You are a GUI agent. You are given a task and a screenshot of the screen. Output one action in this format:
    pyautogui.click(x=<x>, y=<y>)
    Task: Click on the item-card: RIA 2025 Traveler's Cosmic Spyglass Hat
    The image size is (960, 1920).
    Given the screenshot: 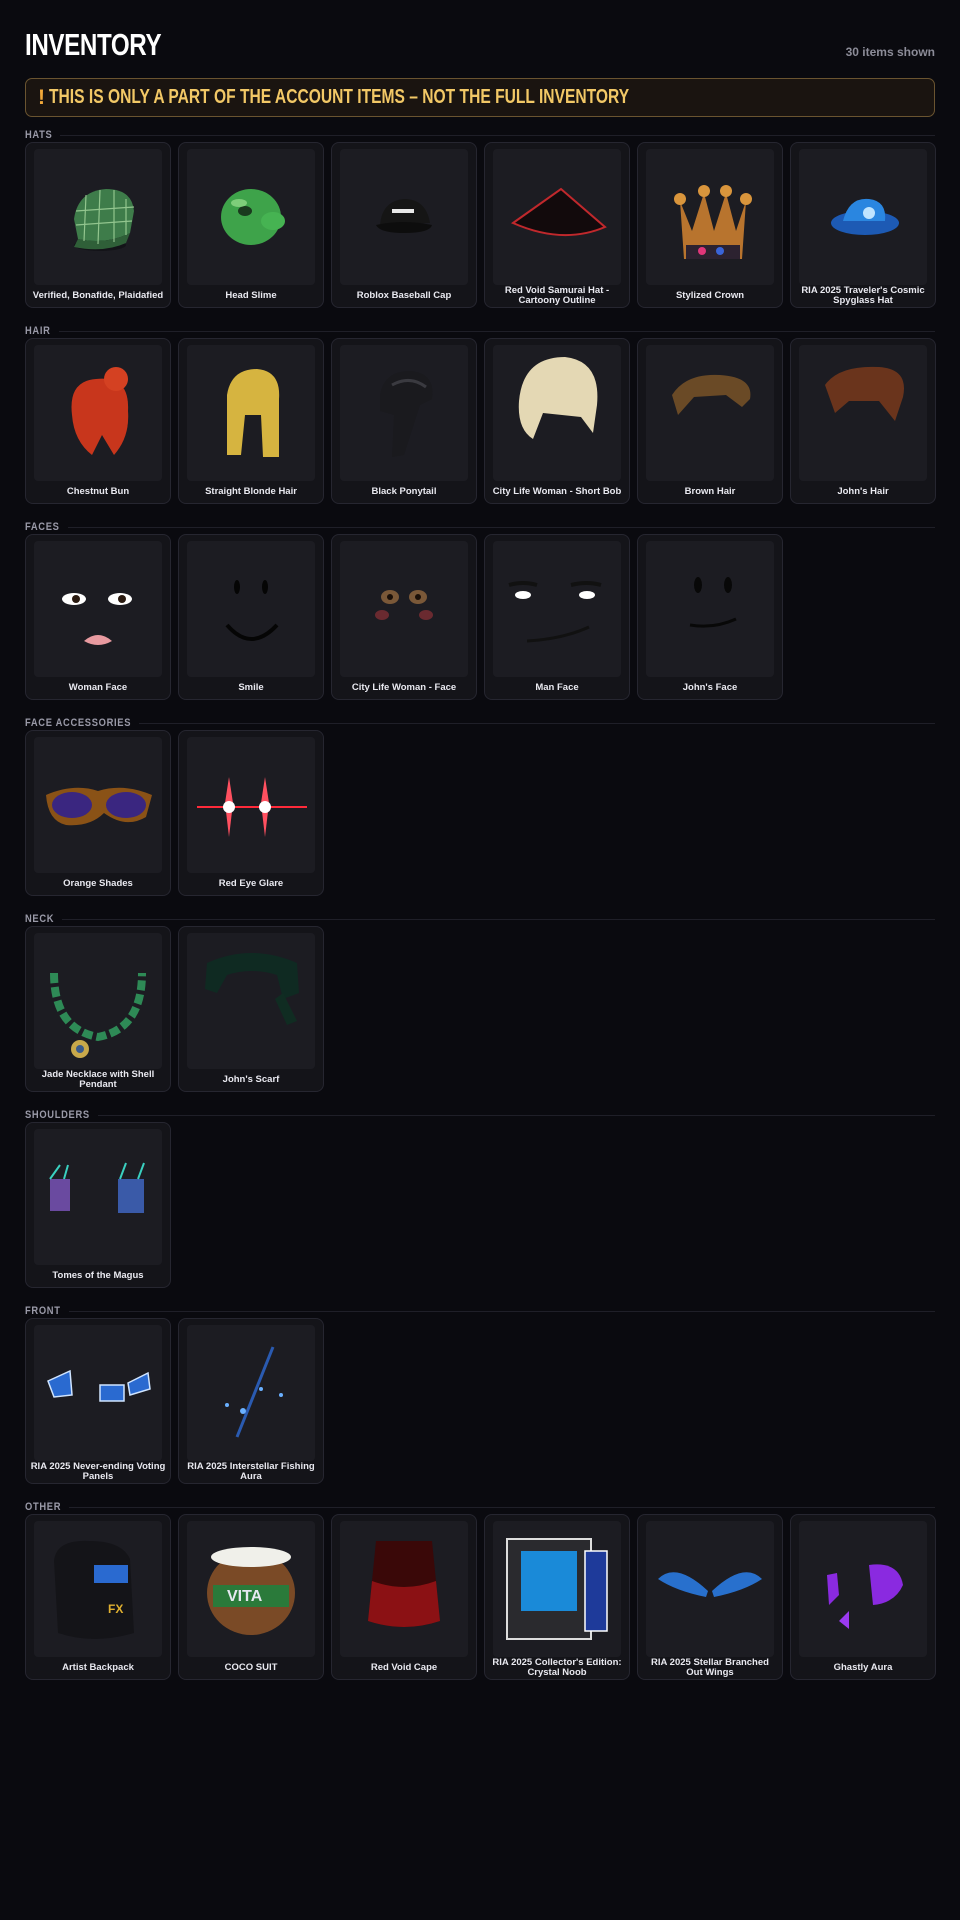 What is the action you would take?
    pyautogui.click(x=863, y=225)
    